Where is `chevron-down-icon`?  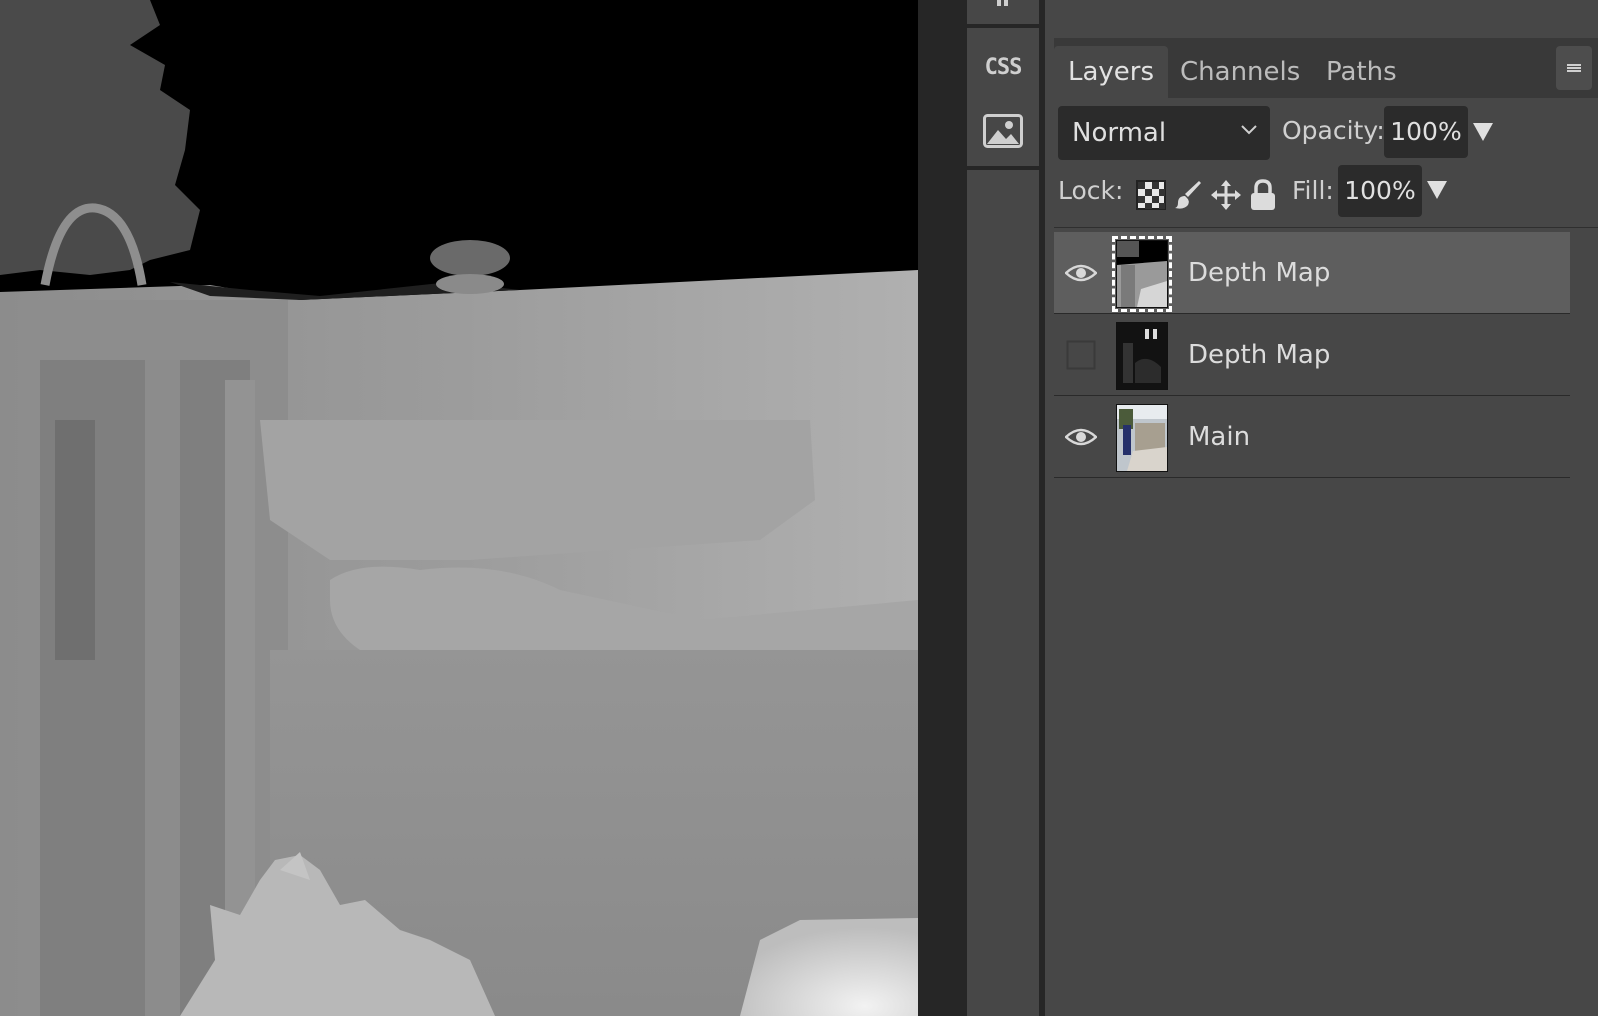
chevron-down-icon is located at coordinates (1249, 130).